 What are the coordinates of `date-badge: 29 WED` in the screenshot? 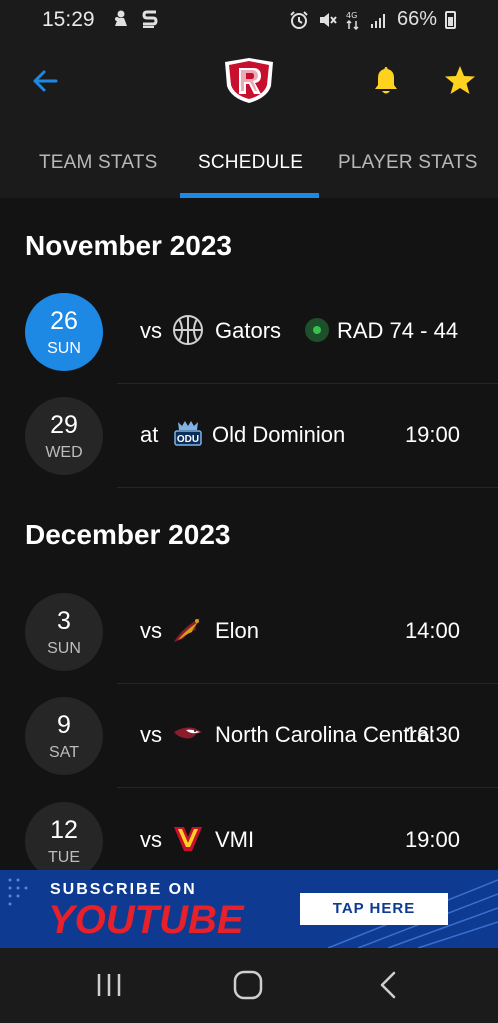 It's located at (64, 436).